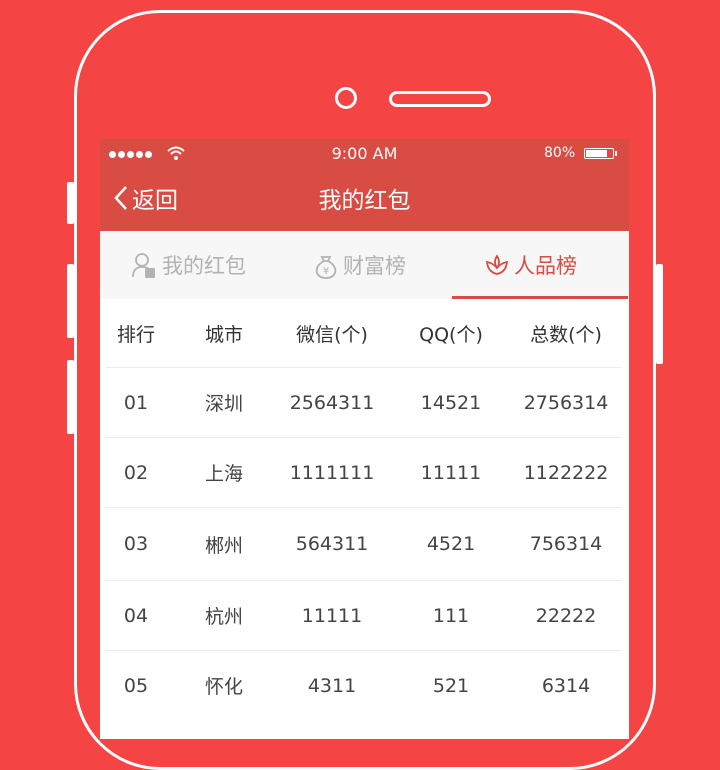  I want to click on tab-label: 我的红包, so click(204, 266).